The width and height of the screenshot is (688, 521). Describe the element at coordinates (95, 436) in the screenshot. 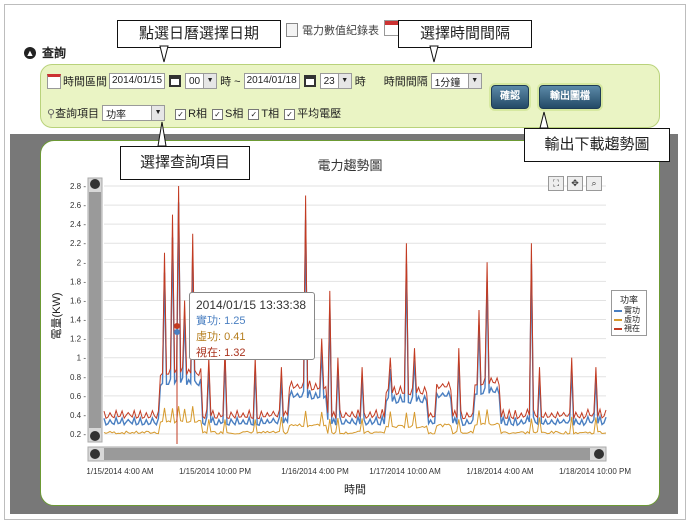

I see `y-scroll-down-icon` at that location.